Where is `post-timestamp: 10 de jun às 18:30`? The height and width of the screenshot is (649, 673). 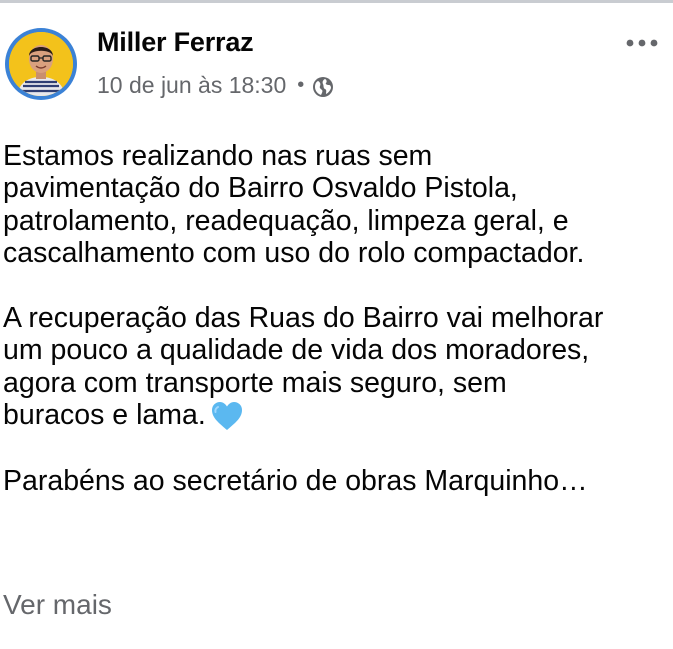
post-timestamp: 10 de jun às 18:30 is located at coordinates (191, 85).